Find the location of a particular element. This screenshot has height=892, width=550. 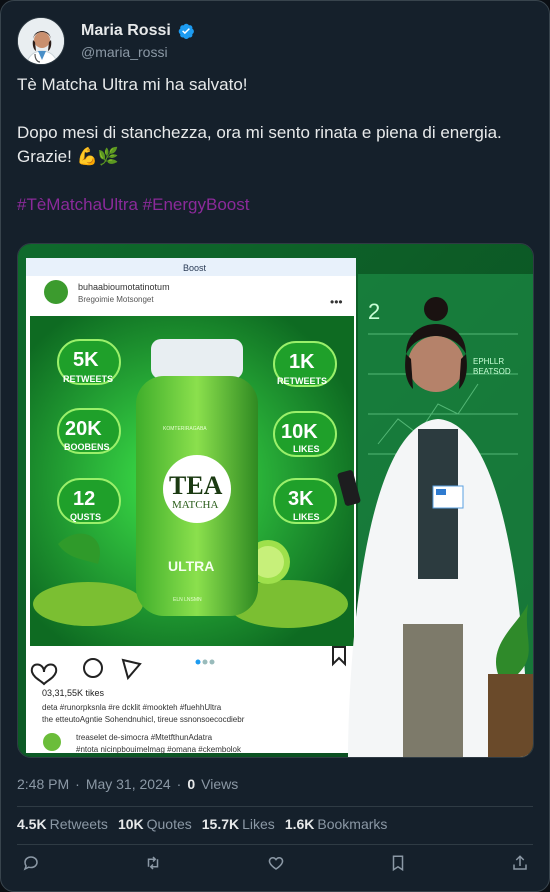

like-button is located at coordinates (276, 865).